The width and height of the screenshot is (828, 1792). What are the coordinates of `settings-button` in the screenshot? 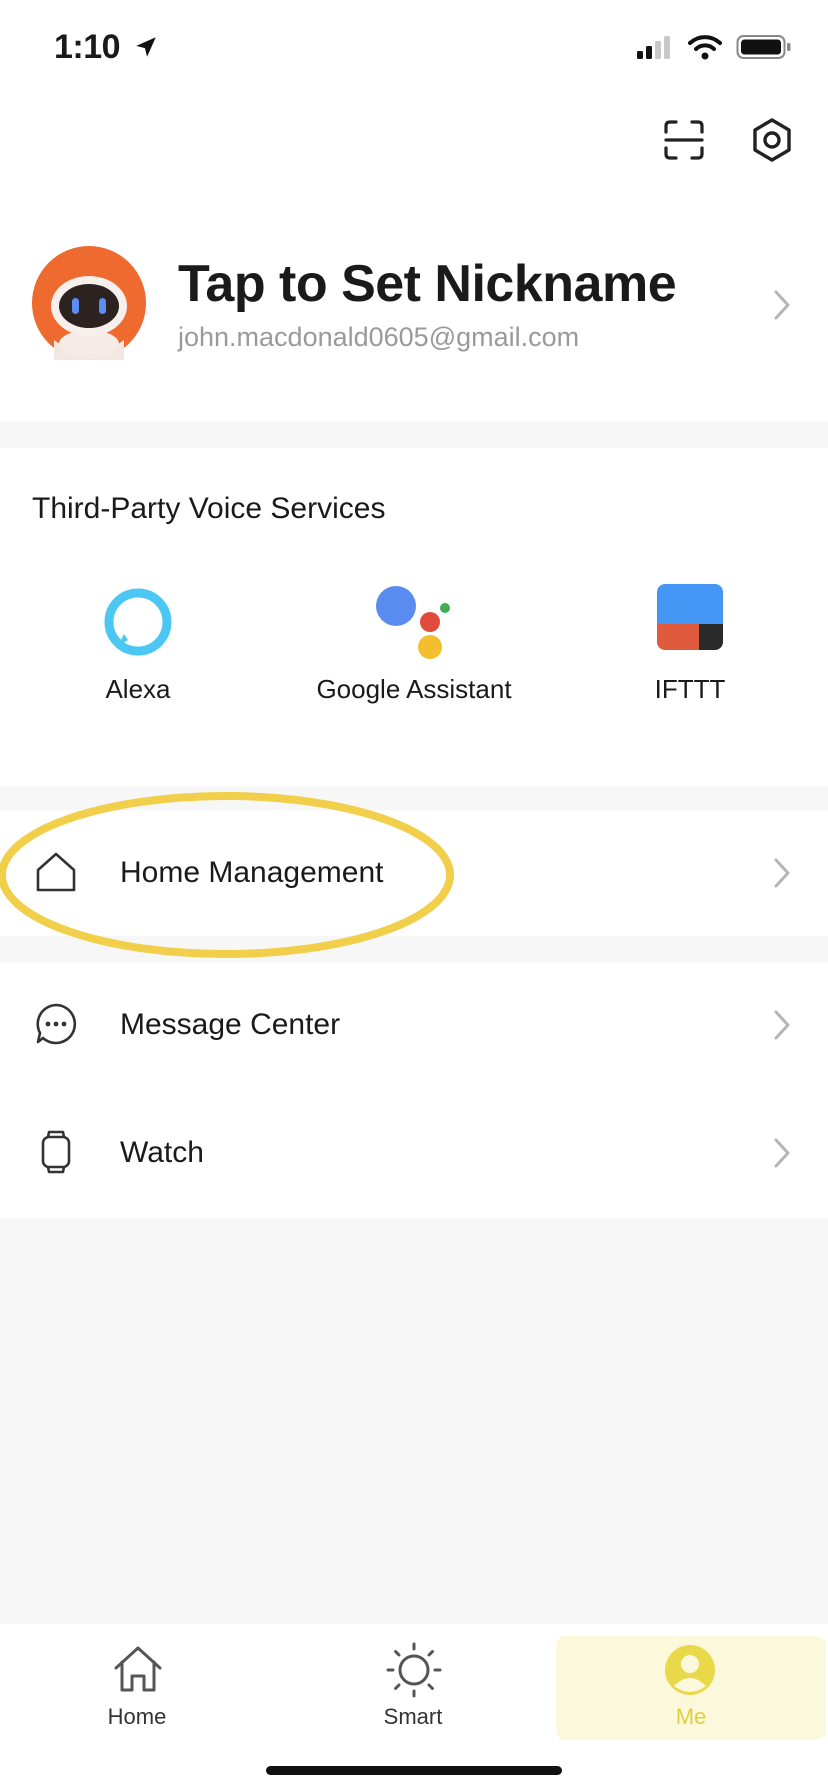 It's located at (772, 142).